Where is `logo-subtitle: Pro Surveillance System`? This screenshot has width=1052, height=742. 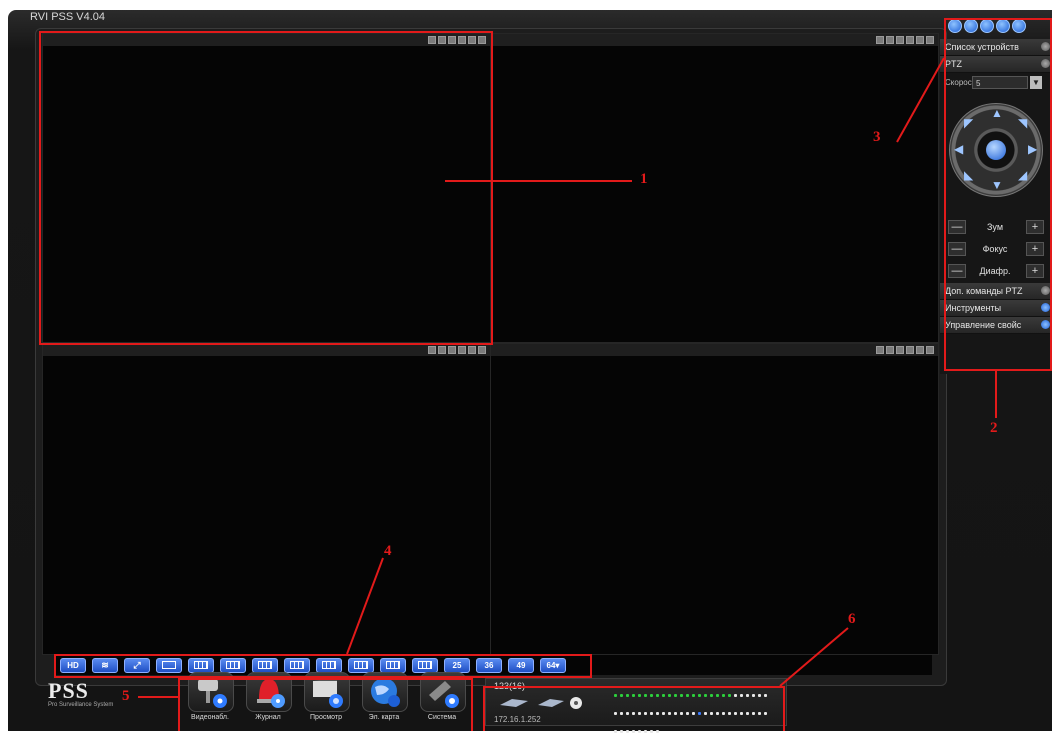 logo-subtitle: Pro Surveillance System is located at coordinates (81, 705).